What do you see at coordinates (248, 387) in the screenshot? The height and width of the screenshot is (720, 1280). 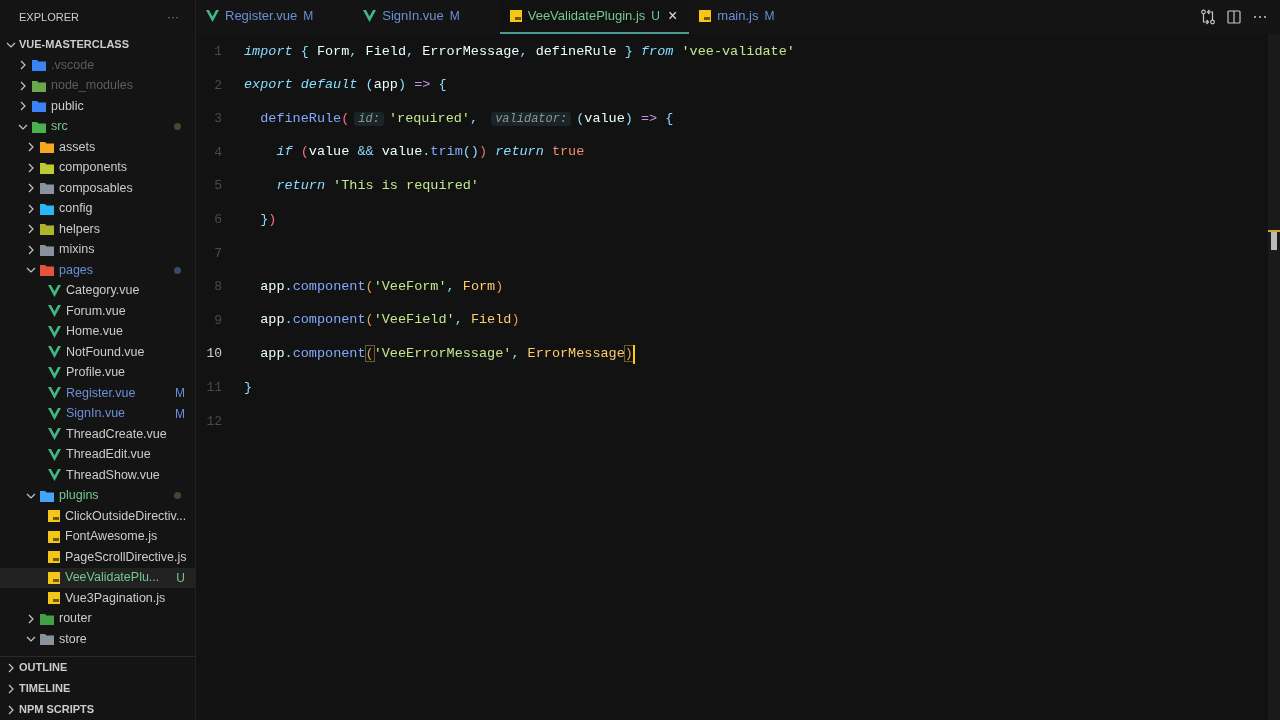 I see `code-line: }` at bounding box center [248, 387].